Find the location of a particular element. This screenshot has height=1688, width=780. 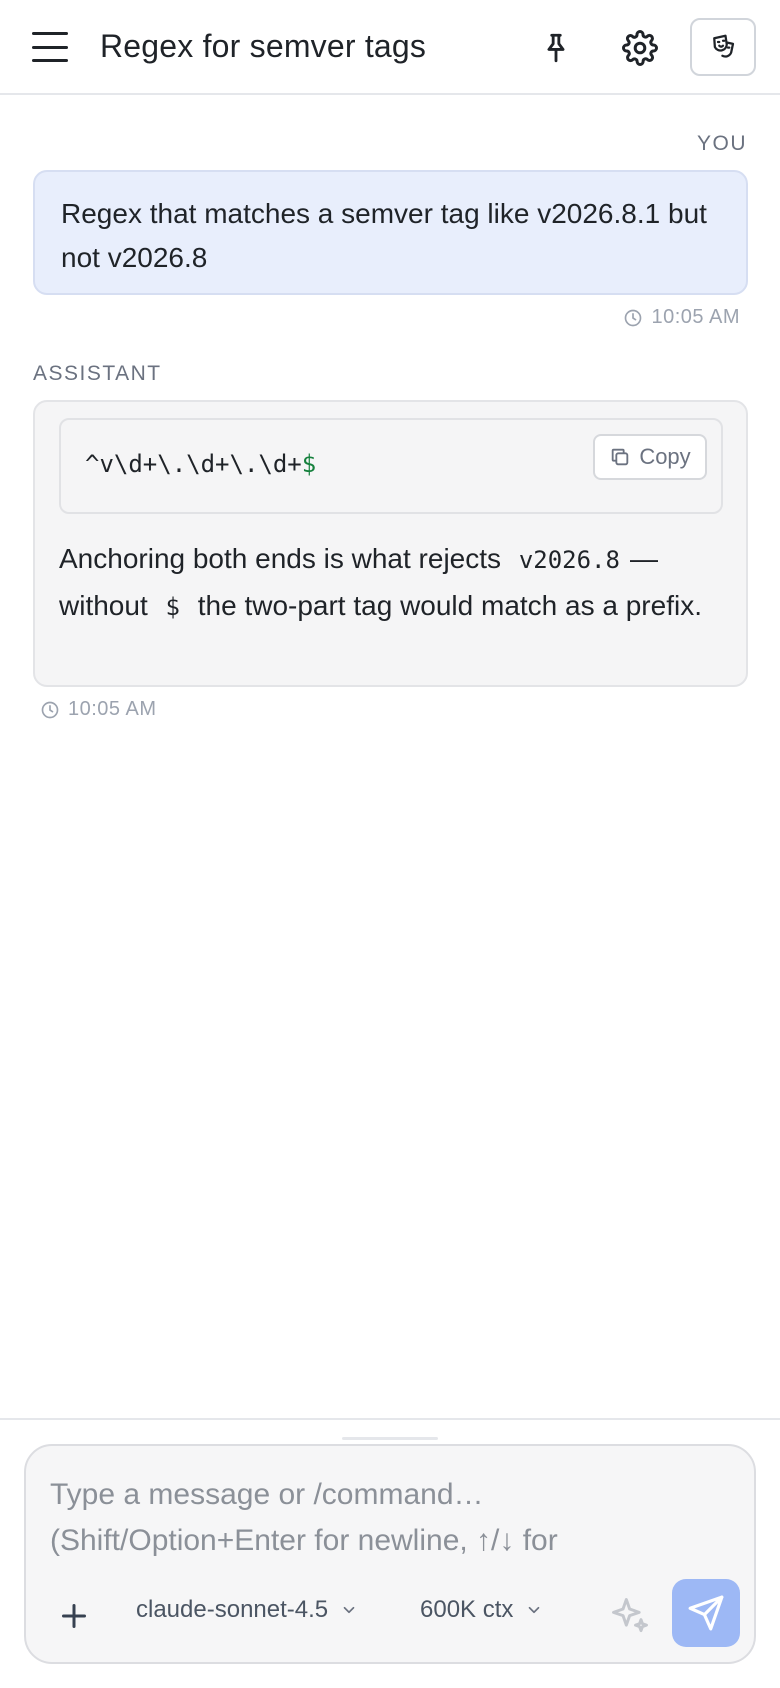

assistant-message-timestamp: 10:05 AM is located at coordinates (98, 709).